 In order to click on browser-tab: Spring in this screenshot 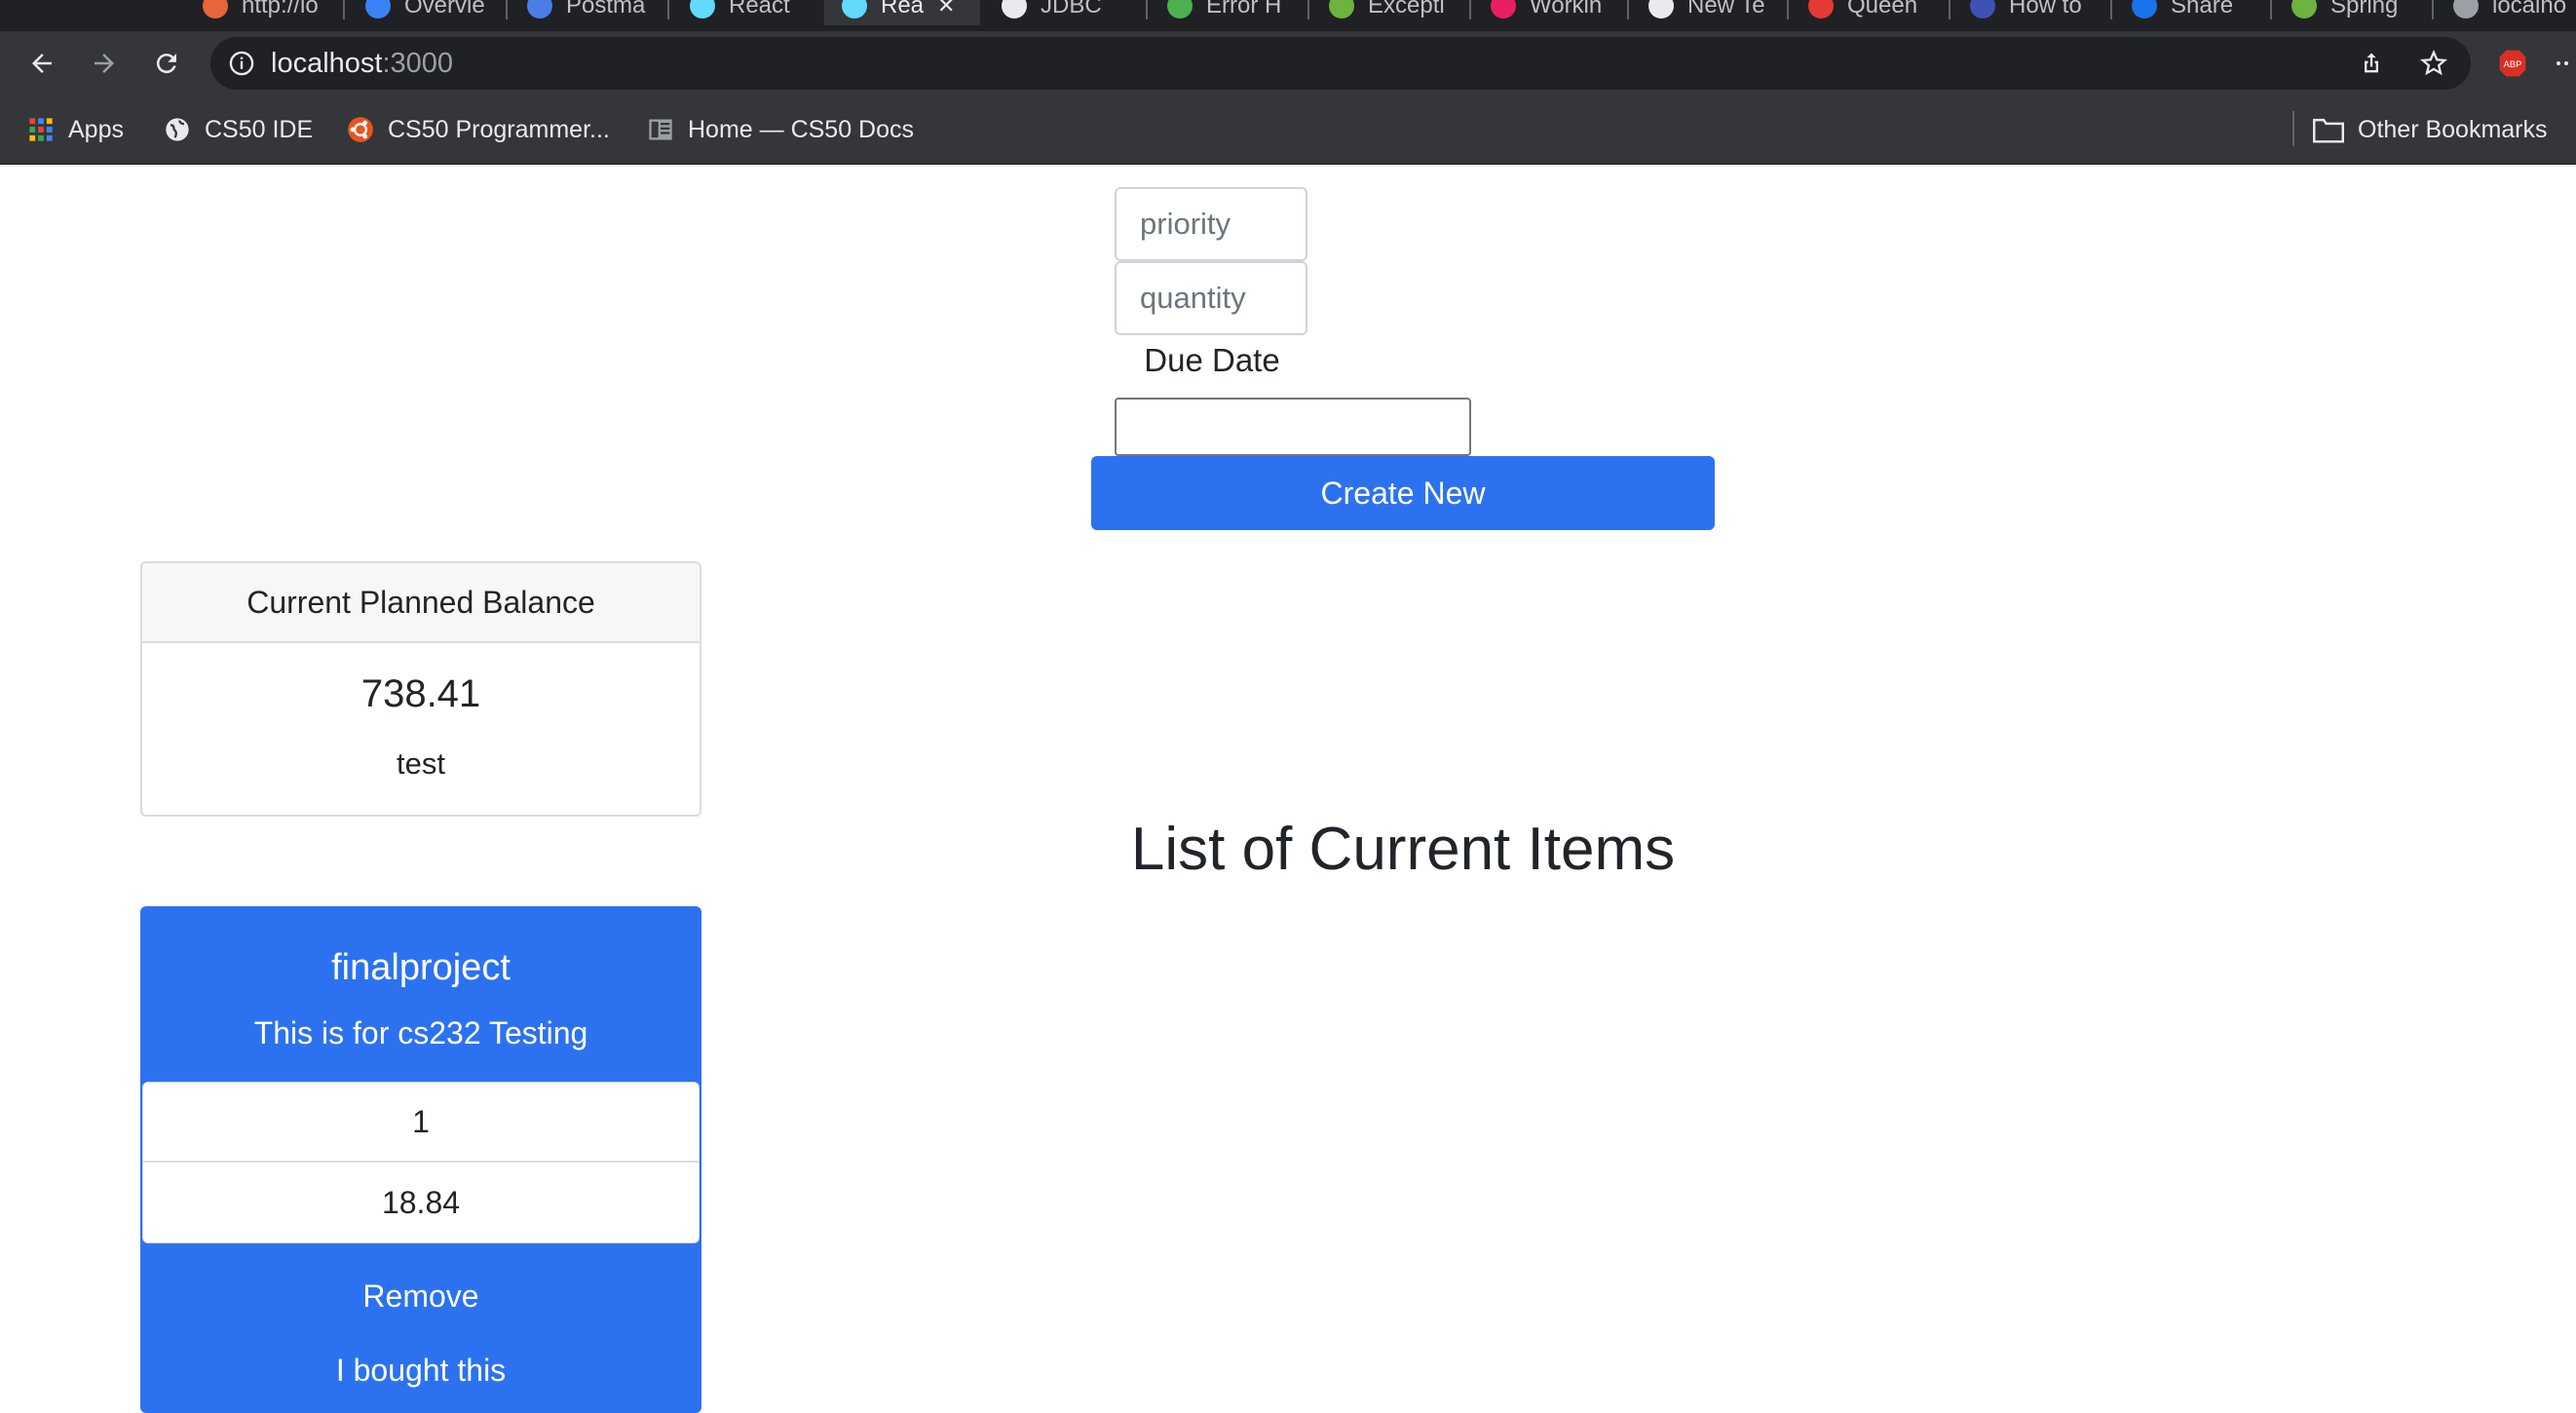, I will do `click(2352, 13)`.